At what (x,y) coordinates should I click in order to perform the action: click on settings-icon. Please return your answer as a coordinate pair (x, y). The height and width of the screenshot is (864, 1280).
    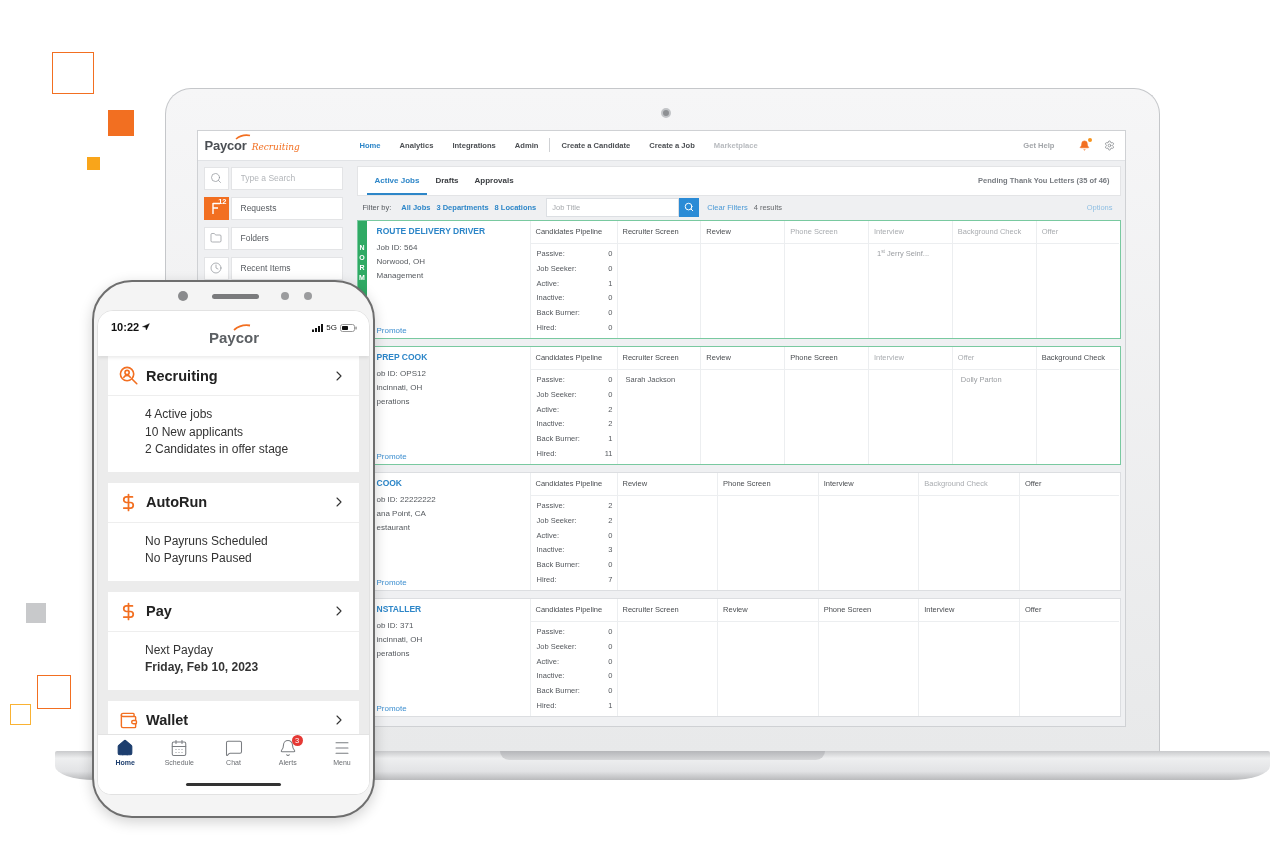
    Looking at the image, I should click on (1109, 145).